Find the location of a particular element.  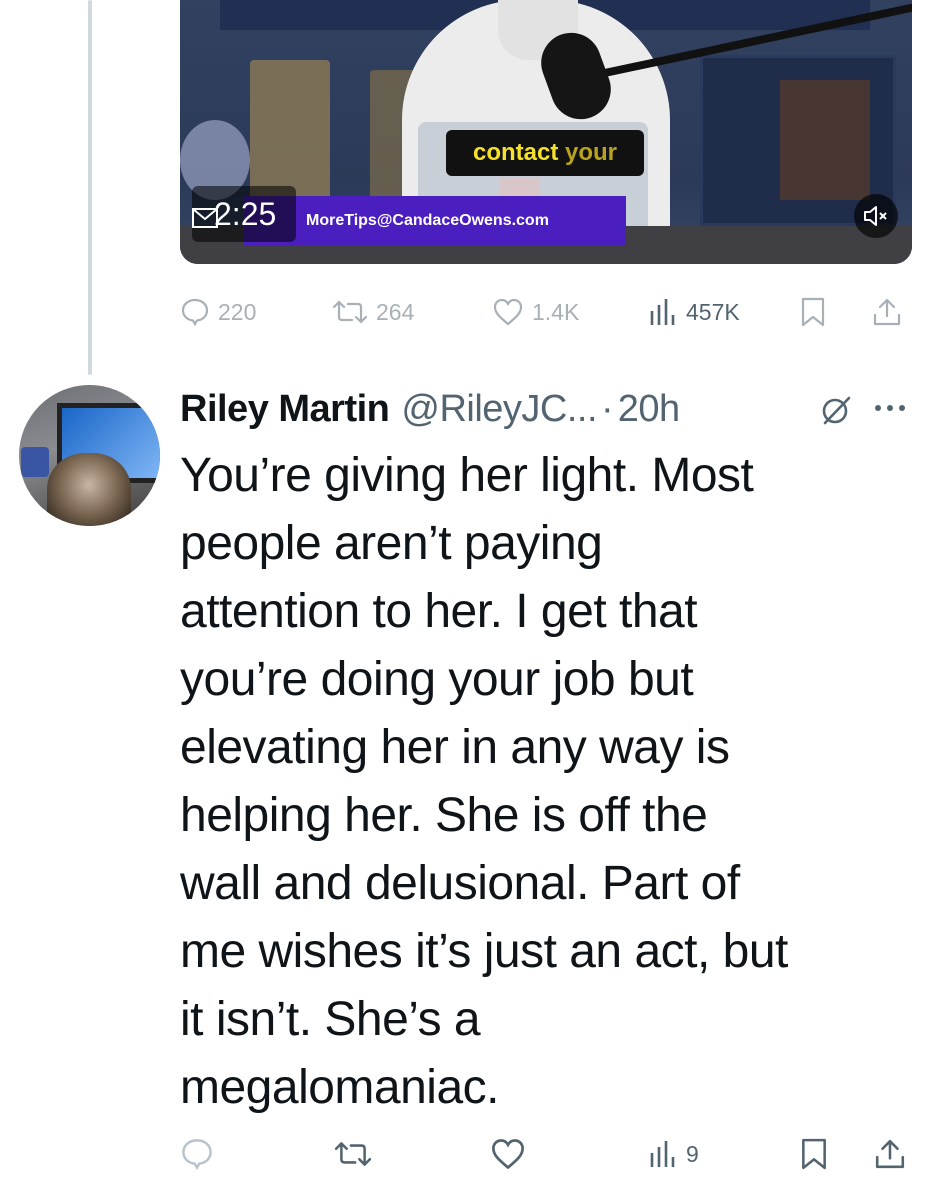

reply-button is located at coordinates (197, 1154).